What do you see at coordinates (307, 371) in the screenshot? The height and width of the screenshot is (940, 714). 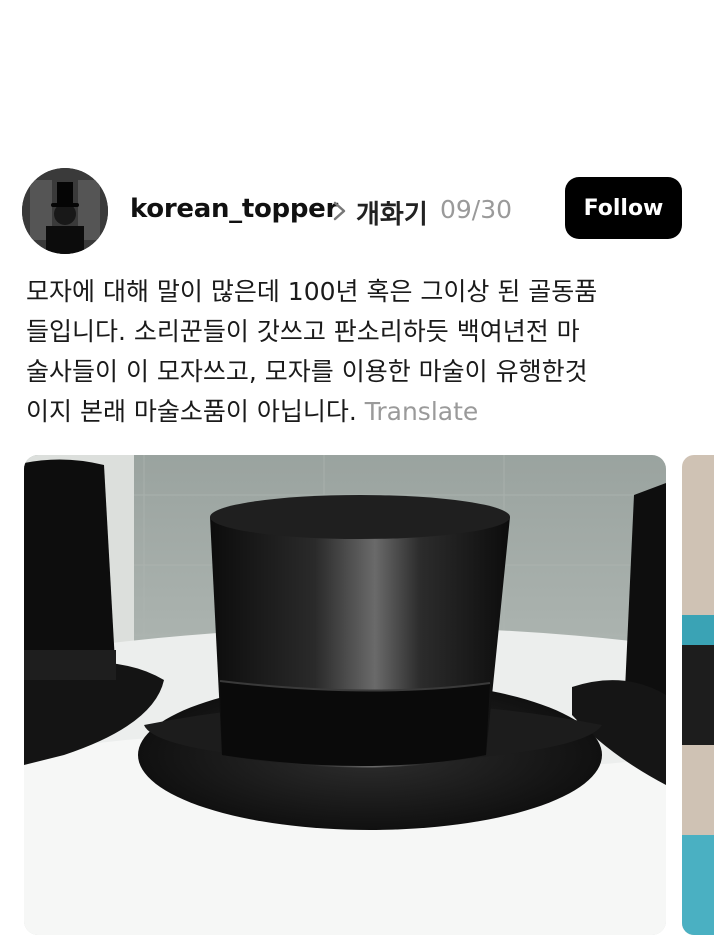 I see `post-text-line: 술사들이 이 모자쓰고, 모자를 이용한 마술이 유행한것` at bounding box center [307, 371].